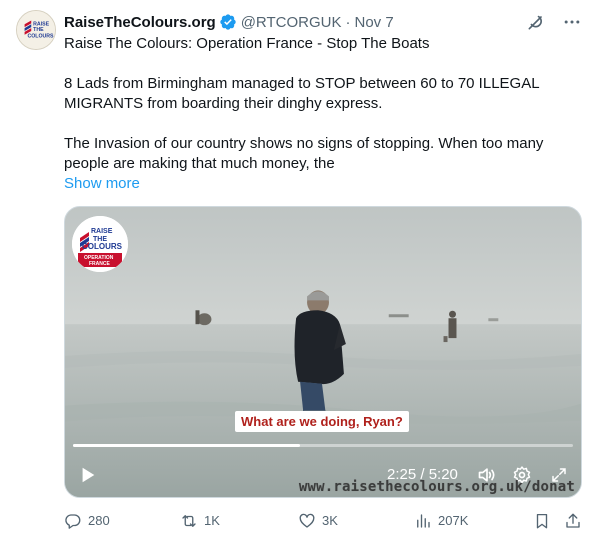 This screenshot has width=598, height=542. I want to click on verified-badge-icon, so click(228, 22).